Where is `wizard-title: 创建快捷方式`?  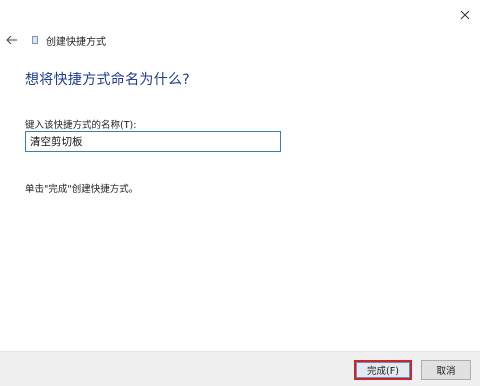 wizard-title: 创建快捷方式 is located at coordinates (76, 42).